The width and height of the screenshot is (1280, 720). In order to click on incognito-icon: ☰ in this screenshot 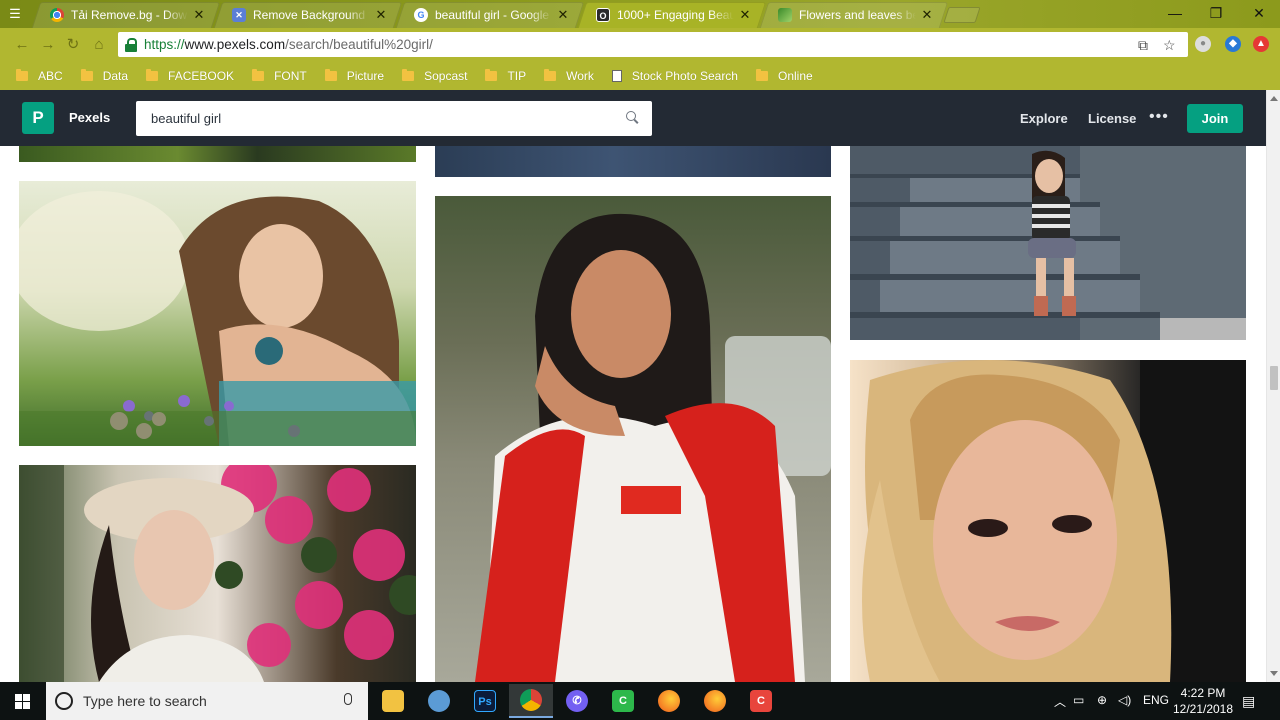, I will do `click(15, 14)`.